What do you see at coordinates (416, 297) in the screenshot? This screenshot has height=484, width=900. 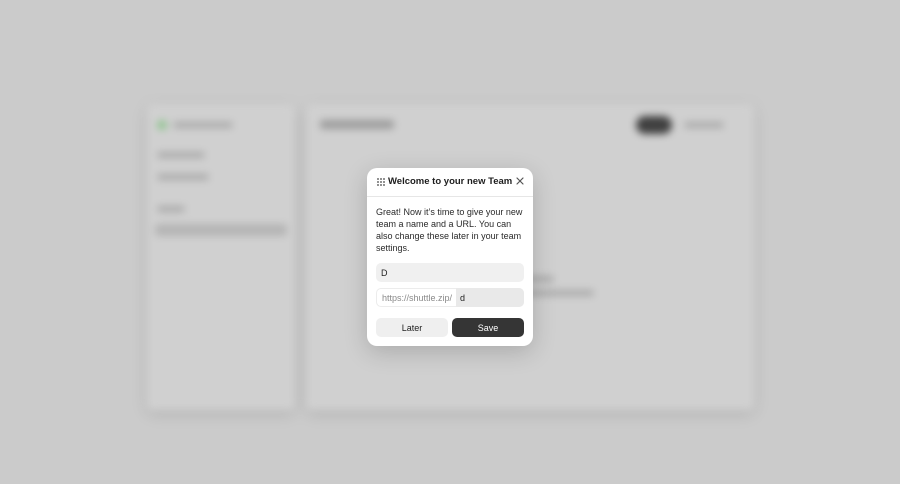 I see `url-prefix: https://shuttle.zip/` at bounding box center [416, 297].